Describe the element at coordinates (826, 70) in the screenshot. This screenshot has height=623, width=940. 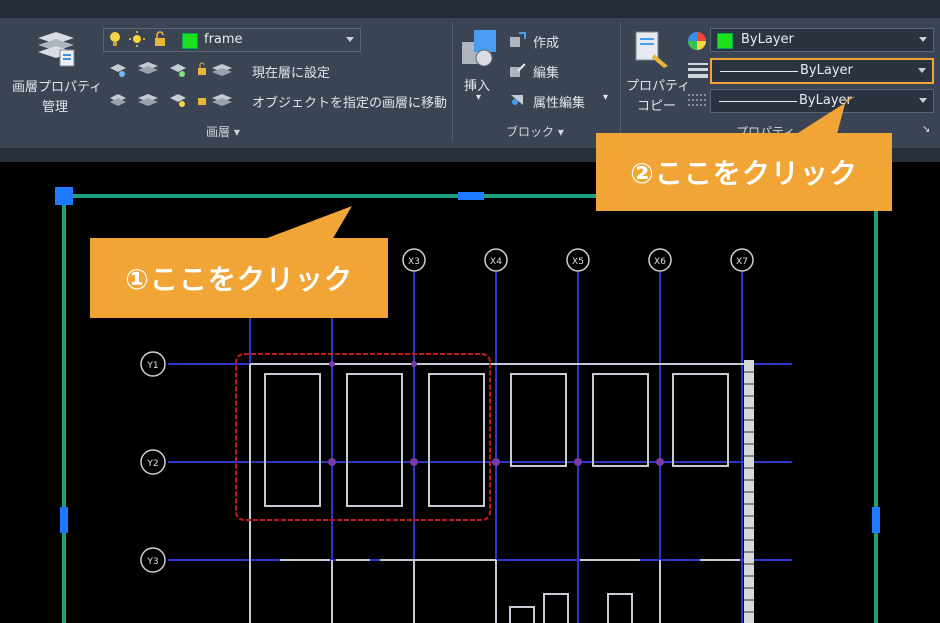
I see `lineweight-dropdown-value: ByLayer` at that location.